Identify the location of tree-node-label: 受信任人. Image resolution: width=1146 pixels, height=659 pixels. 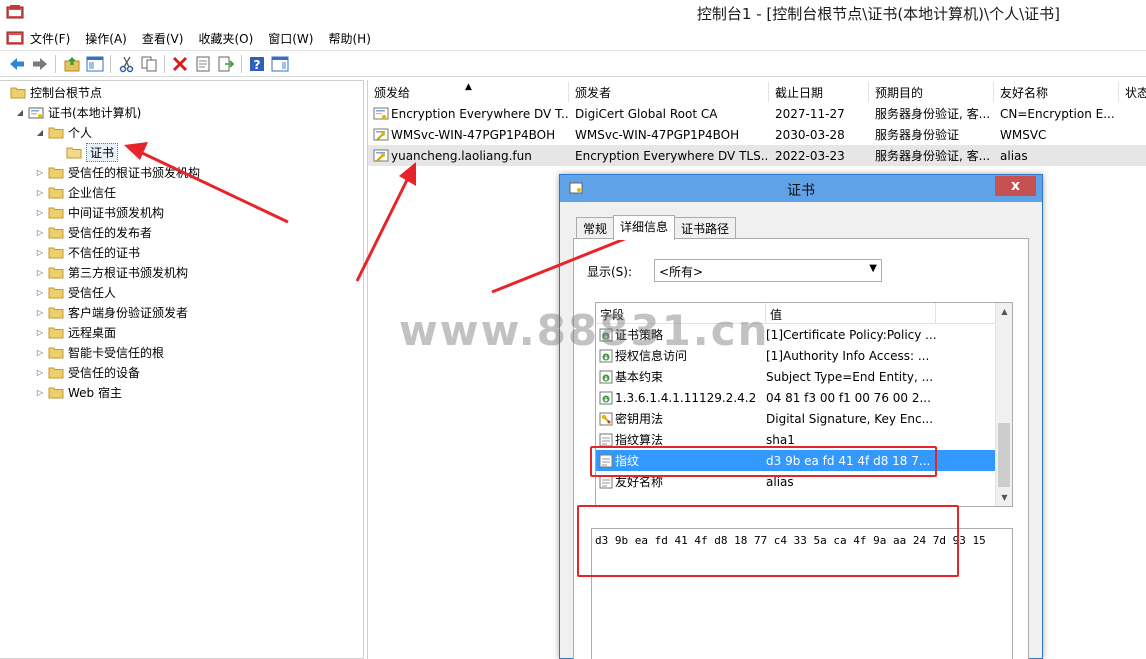
(92, 292).